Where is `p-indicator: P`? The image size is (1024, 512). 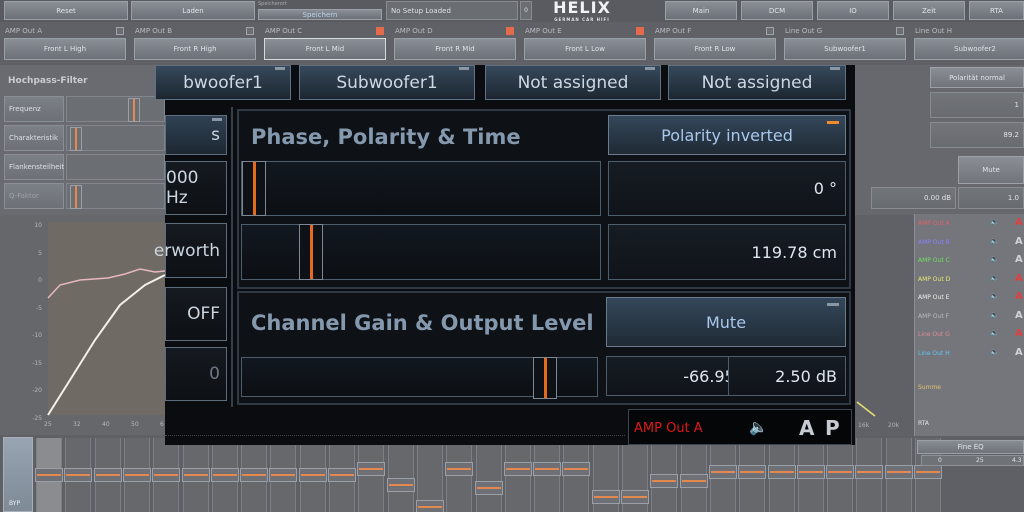
p-indicator: P is located at coordinates (832, 428).